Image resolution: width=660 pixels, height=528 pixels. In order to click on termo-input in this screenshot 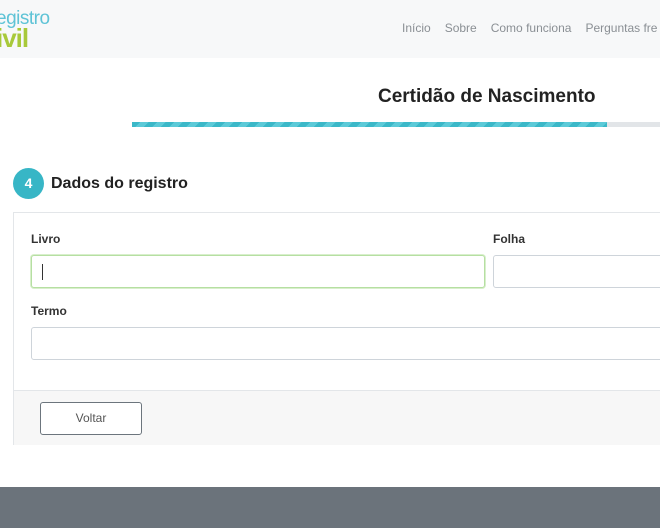, I will do `click(345, 343)`.